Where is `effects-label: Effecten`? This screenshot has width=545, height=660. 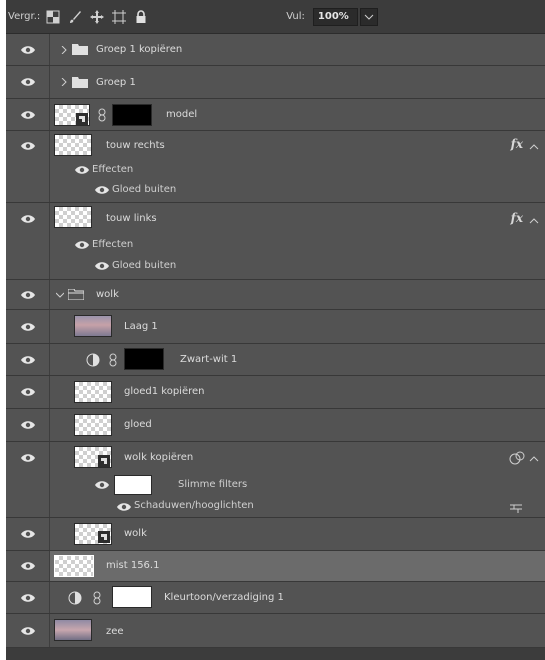 effects-label: Effecten is located at coordinates (113, 169).